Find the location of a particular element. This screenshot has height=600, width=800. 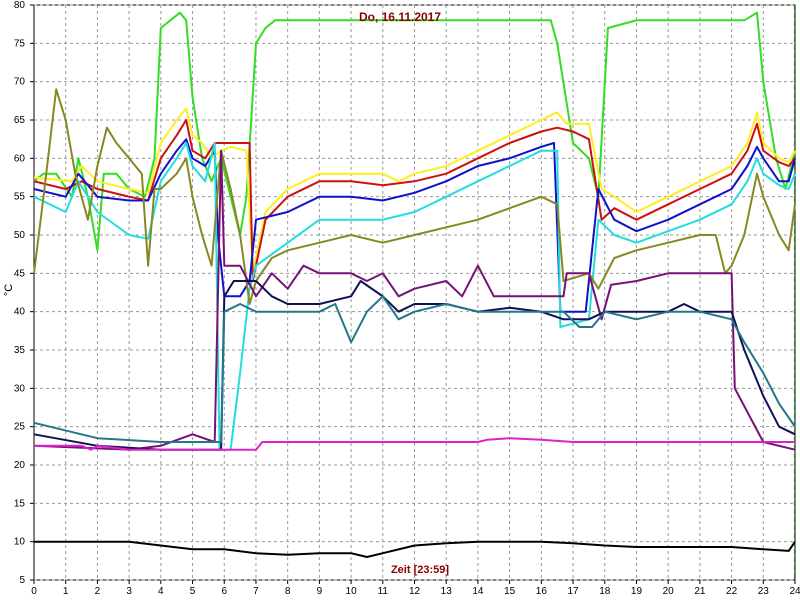

x-tick-label: 22 is located at coordinates (732, 591).